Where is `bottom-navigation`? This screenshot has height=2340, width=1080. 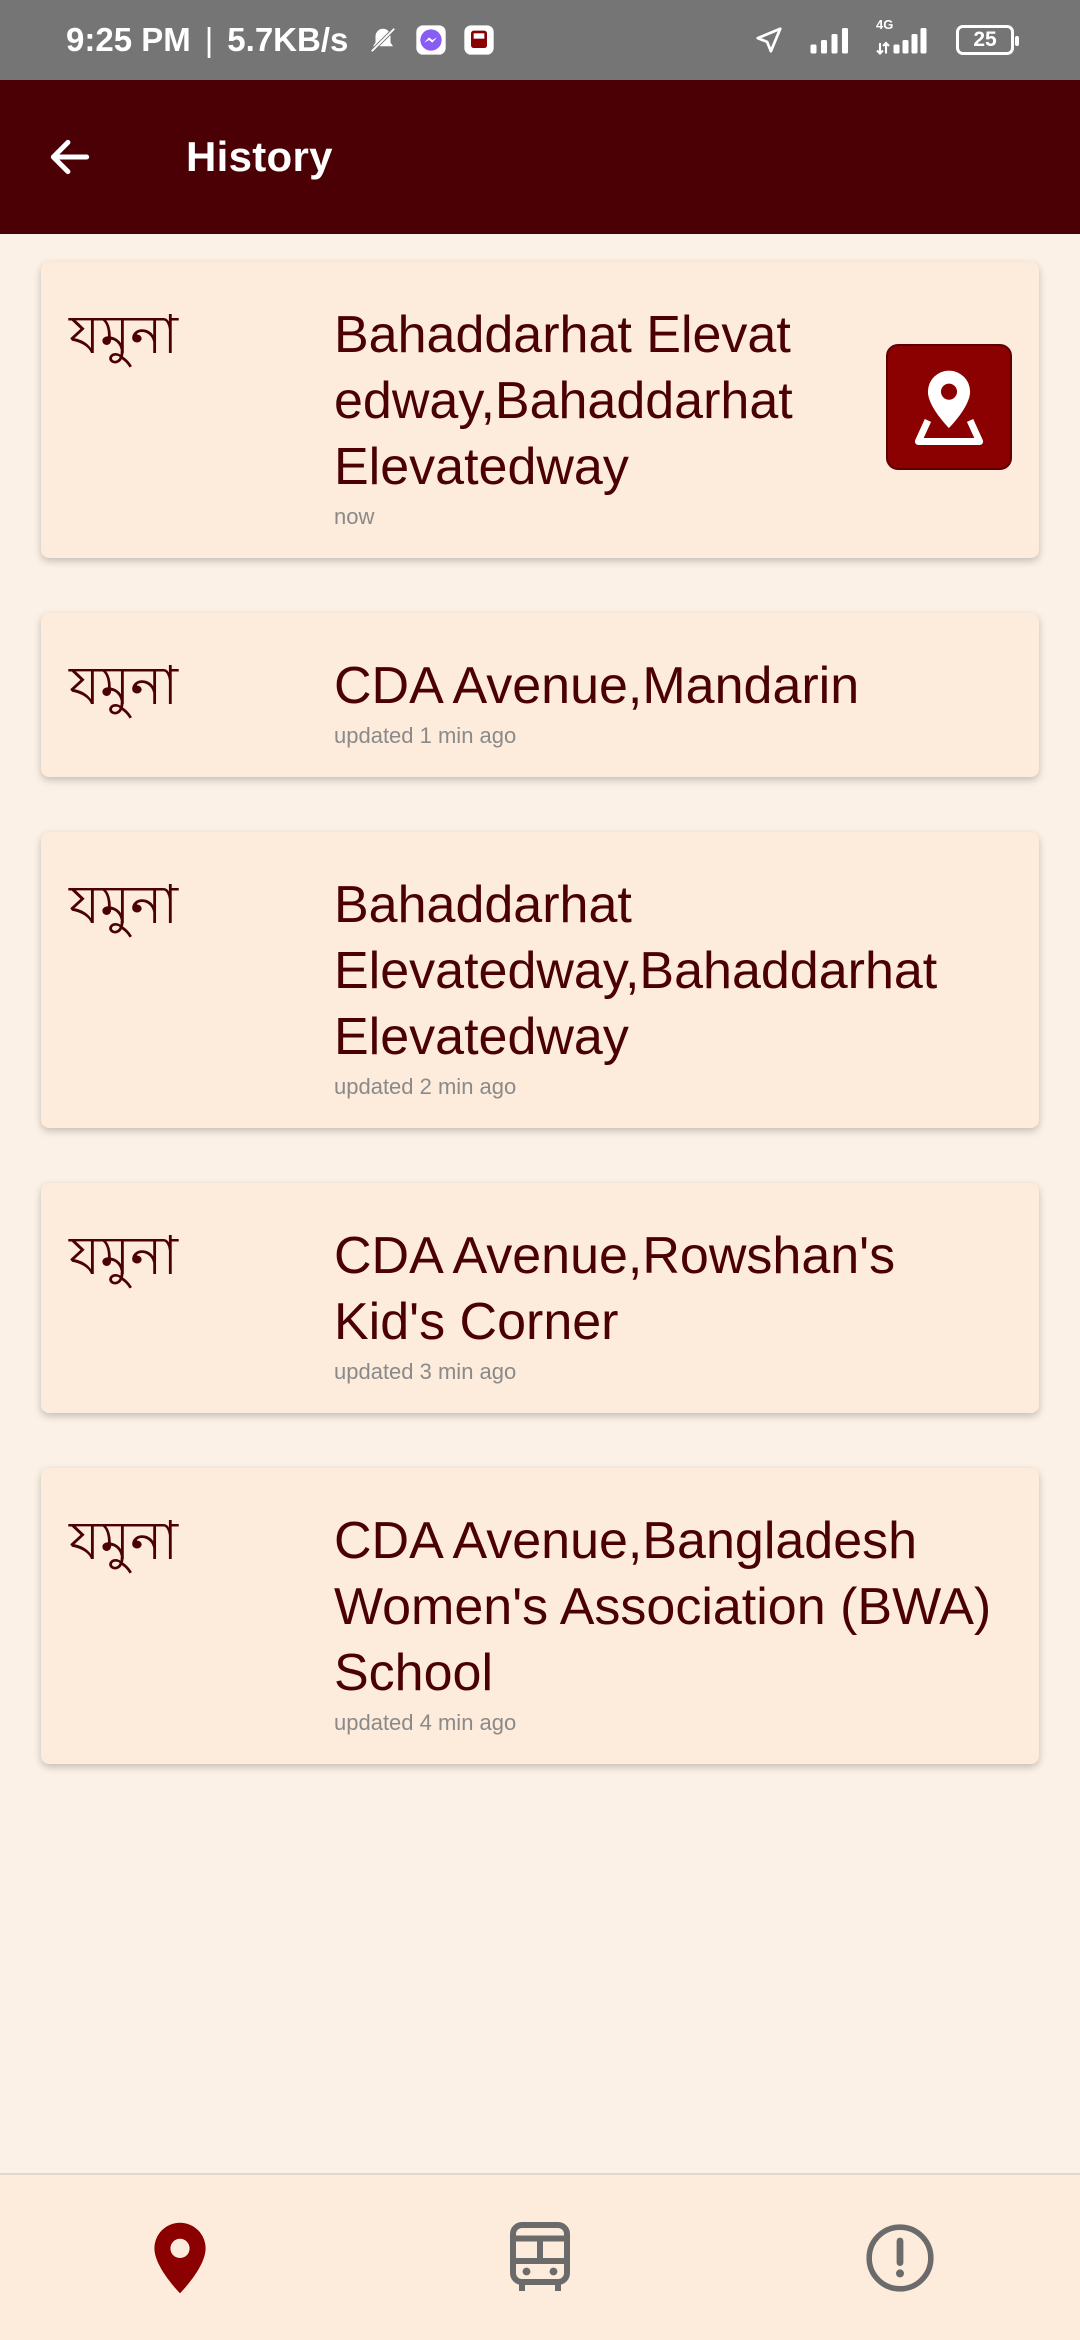 bottom-navigation is located at coordinates (540, 2256).